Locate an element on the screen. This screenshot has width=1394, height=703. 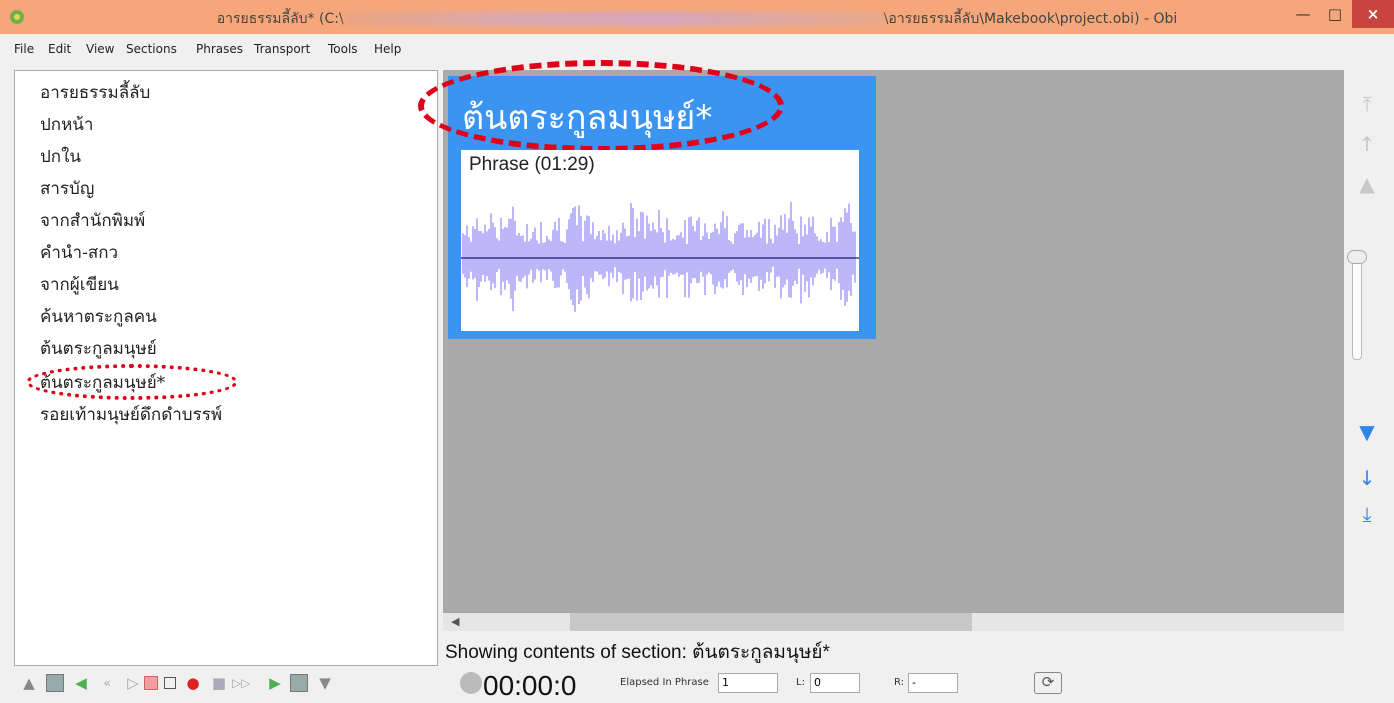
menu-file: File is located at coordinates (24, 49).